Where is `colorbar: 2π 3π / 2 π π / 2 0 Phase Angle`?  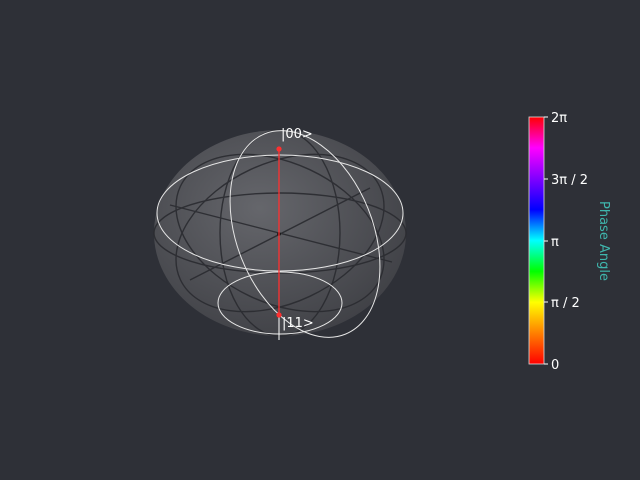
colorbar: 2π 3π / 2 π π / 2 0 Phase Angle is located at coordinates (569, 242).